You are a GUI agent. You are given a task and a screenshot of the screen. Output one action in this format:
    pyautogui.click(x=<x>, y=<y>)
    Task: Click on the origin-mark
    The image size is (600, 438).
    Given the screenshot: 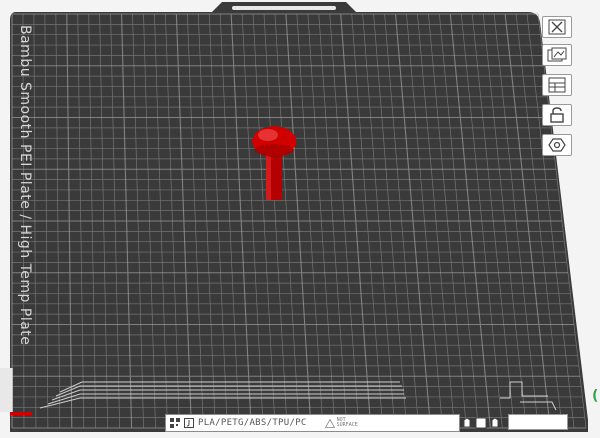 What is the action you would take?
    pyautogui.click(x=21, y=413)
    